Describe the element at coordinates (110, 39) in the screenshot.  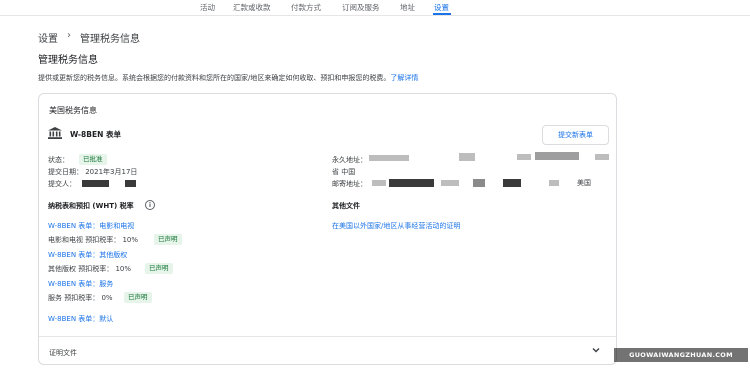
I see `breadcrumb-current: 管理税务信息` at that location.